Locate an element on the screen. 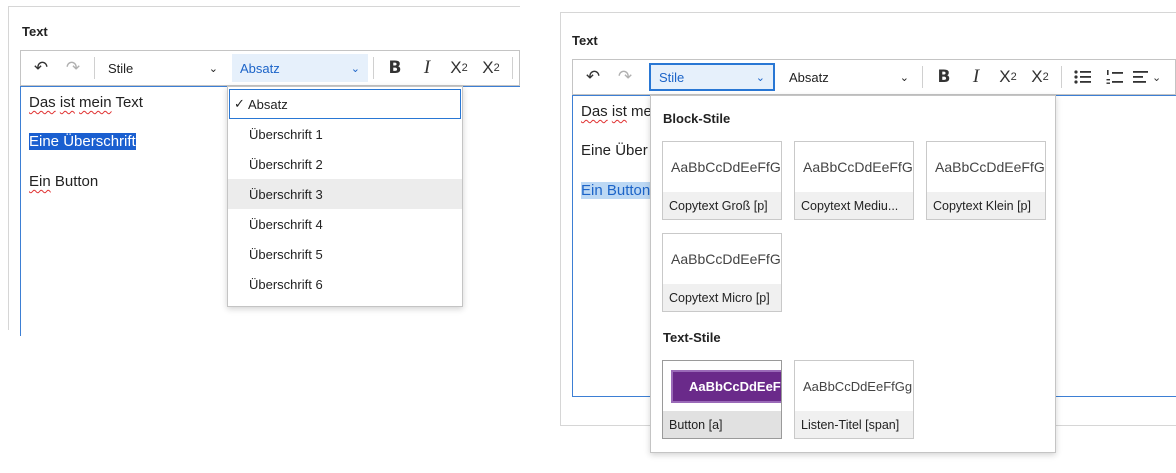 The width and height of the screenshot is (1176, 473). selected-text: Eine Überschrift is located at coordinates (82, 141).